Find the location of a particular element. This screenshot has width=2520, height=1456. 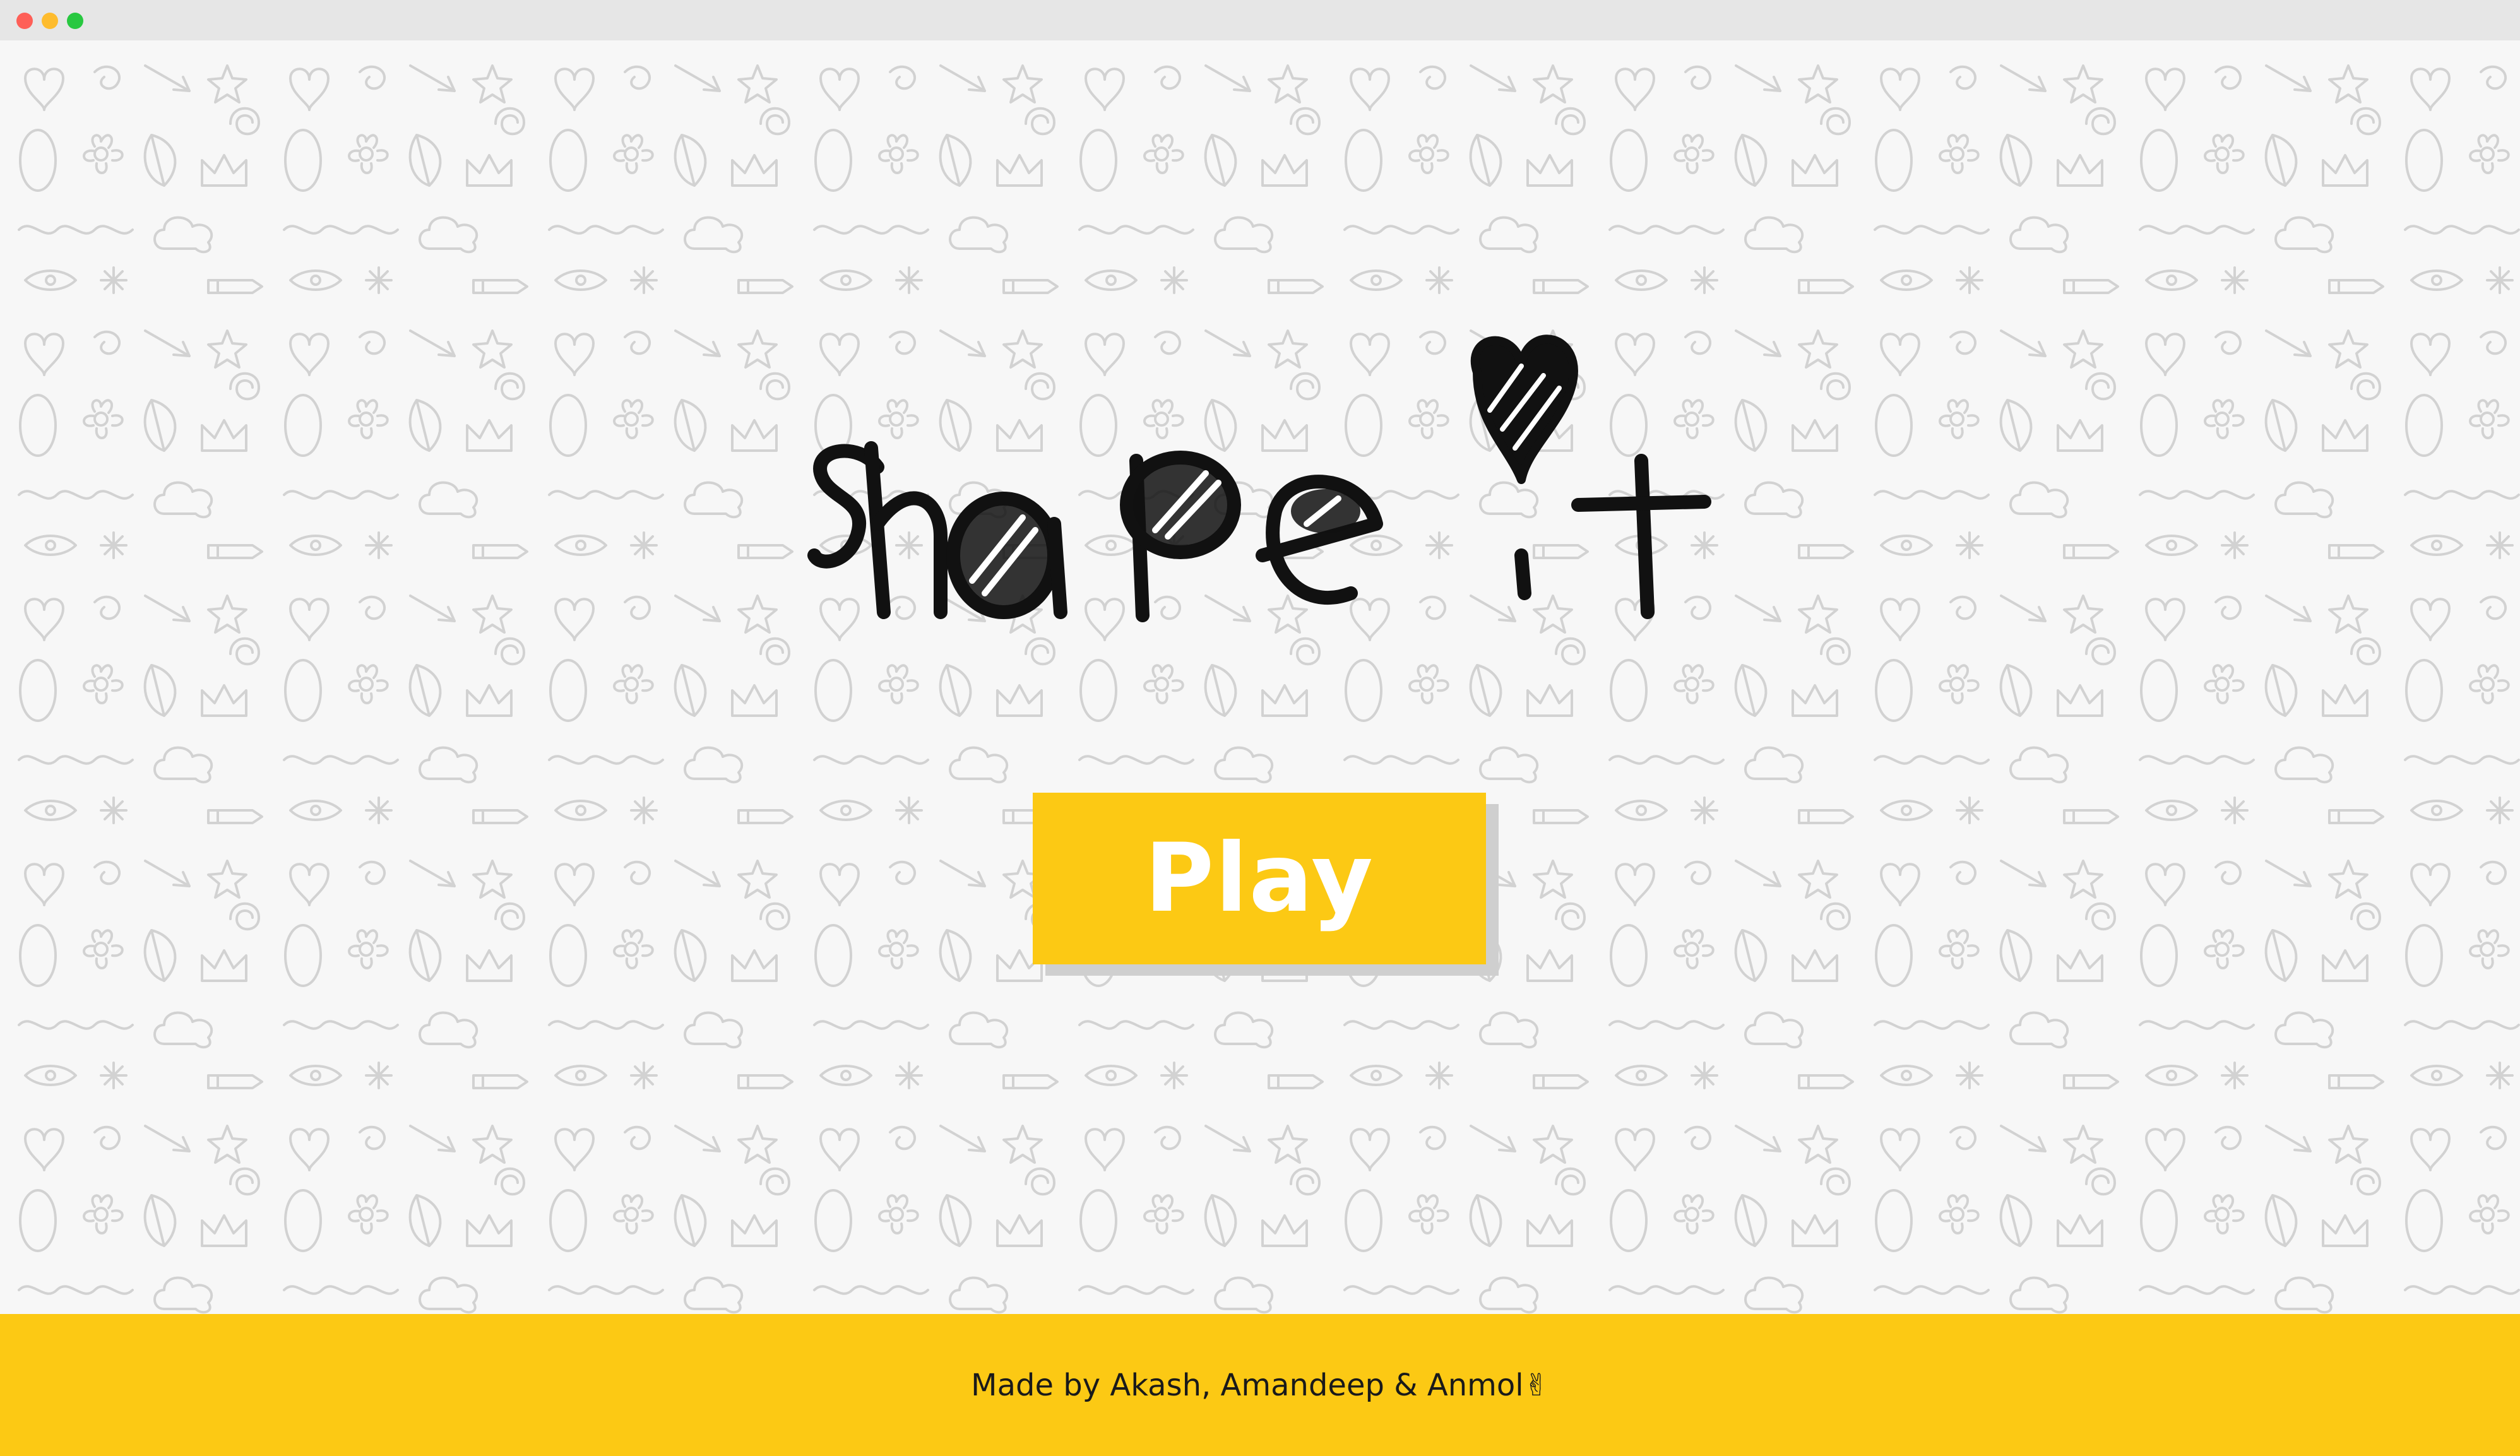

footer: Made by Akash, Amandeep & Anmol✌ is located at coordinates (1260, 1385).